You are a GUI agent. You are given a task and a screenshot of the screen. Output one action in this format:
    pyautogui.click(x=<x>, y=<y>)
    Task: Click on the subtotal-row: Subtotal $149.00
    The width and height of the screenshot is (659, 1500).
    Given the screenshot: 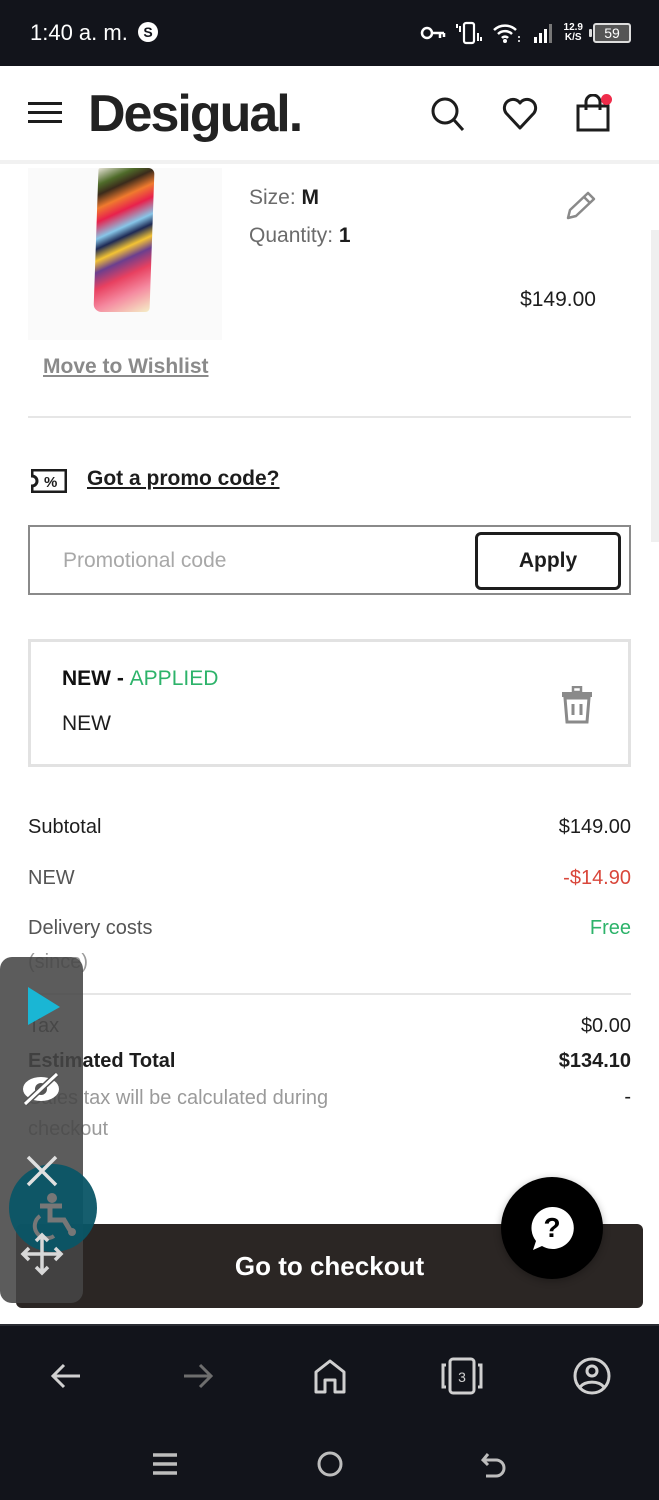 What is the action you would take?
    pyautogui.click(x=329, y=831)
    